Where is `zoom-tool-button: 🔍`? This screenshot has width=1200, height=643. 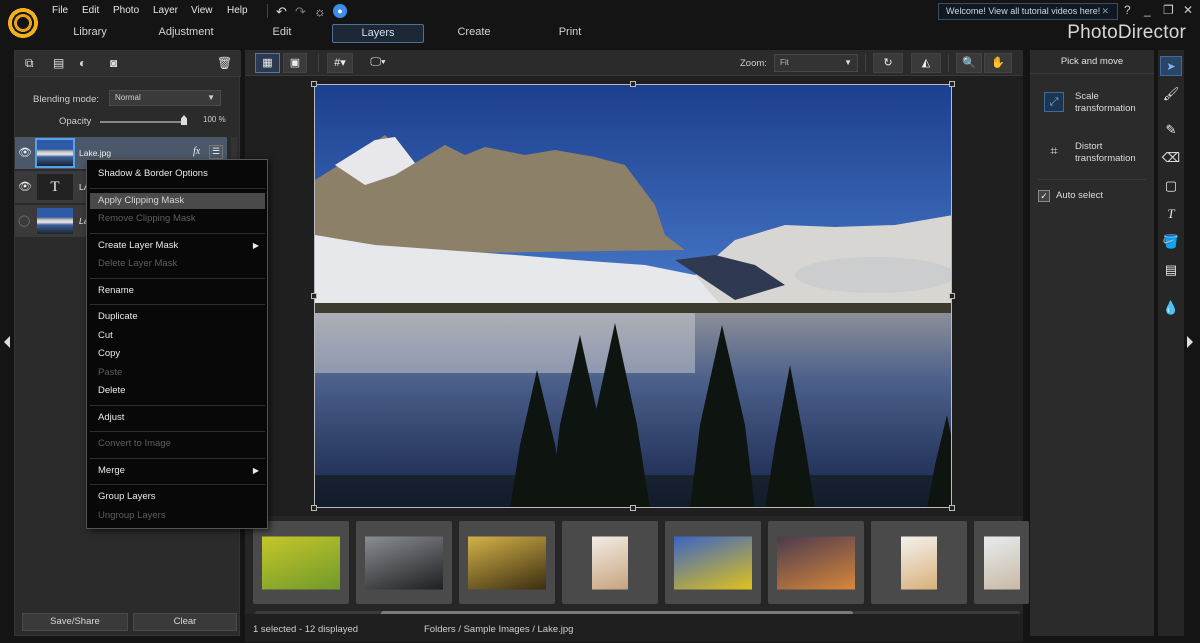
zoom-tool-button: 🔍 is located at coordinates (969, 63).